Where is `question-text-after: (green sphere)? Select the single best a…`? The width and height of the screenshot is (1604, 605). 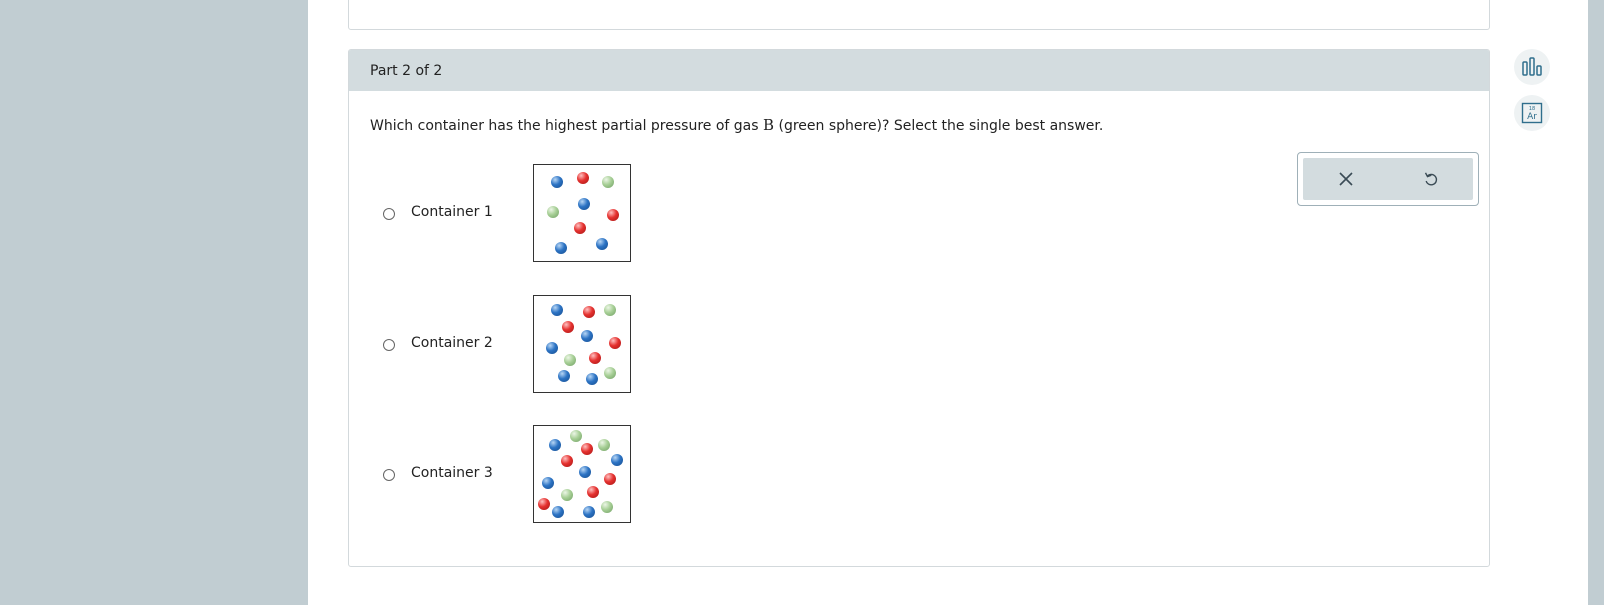 question-text-after: (green sphere)? Select the single best a… is located at coordinates (939, 126).